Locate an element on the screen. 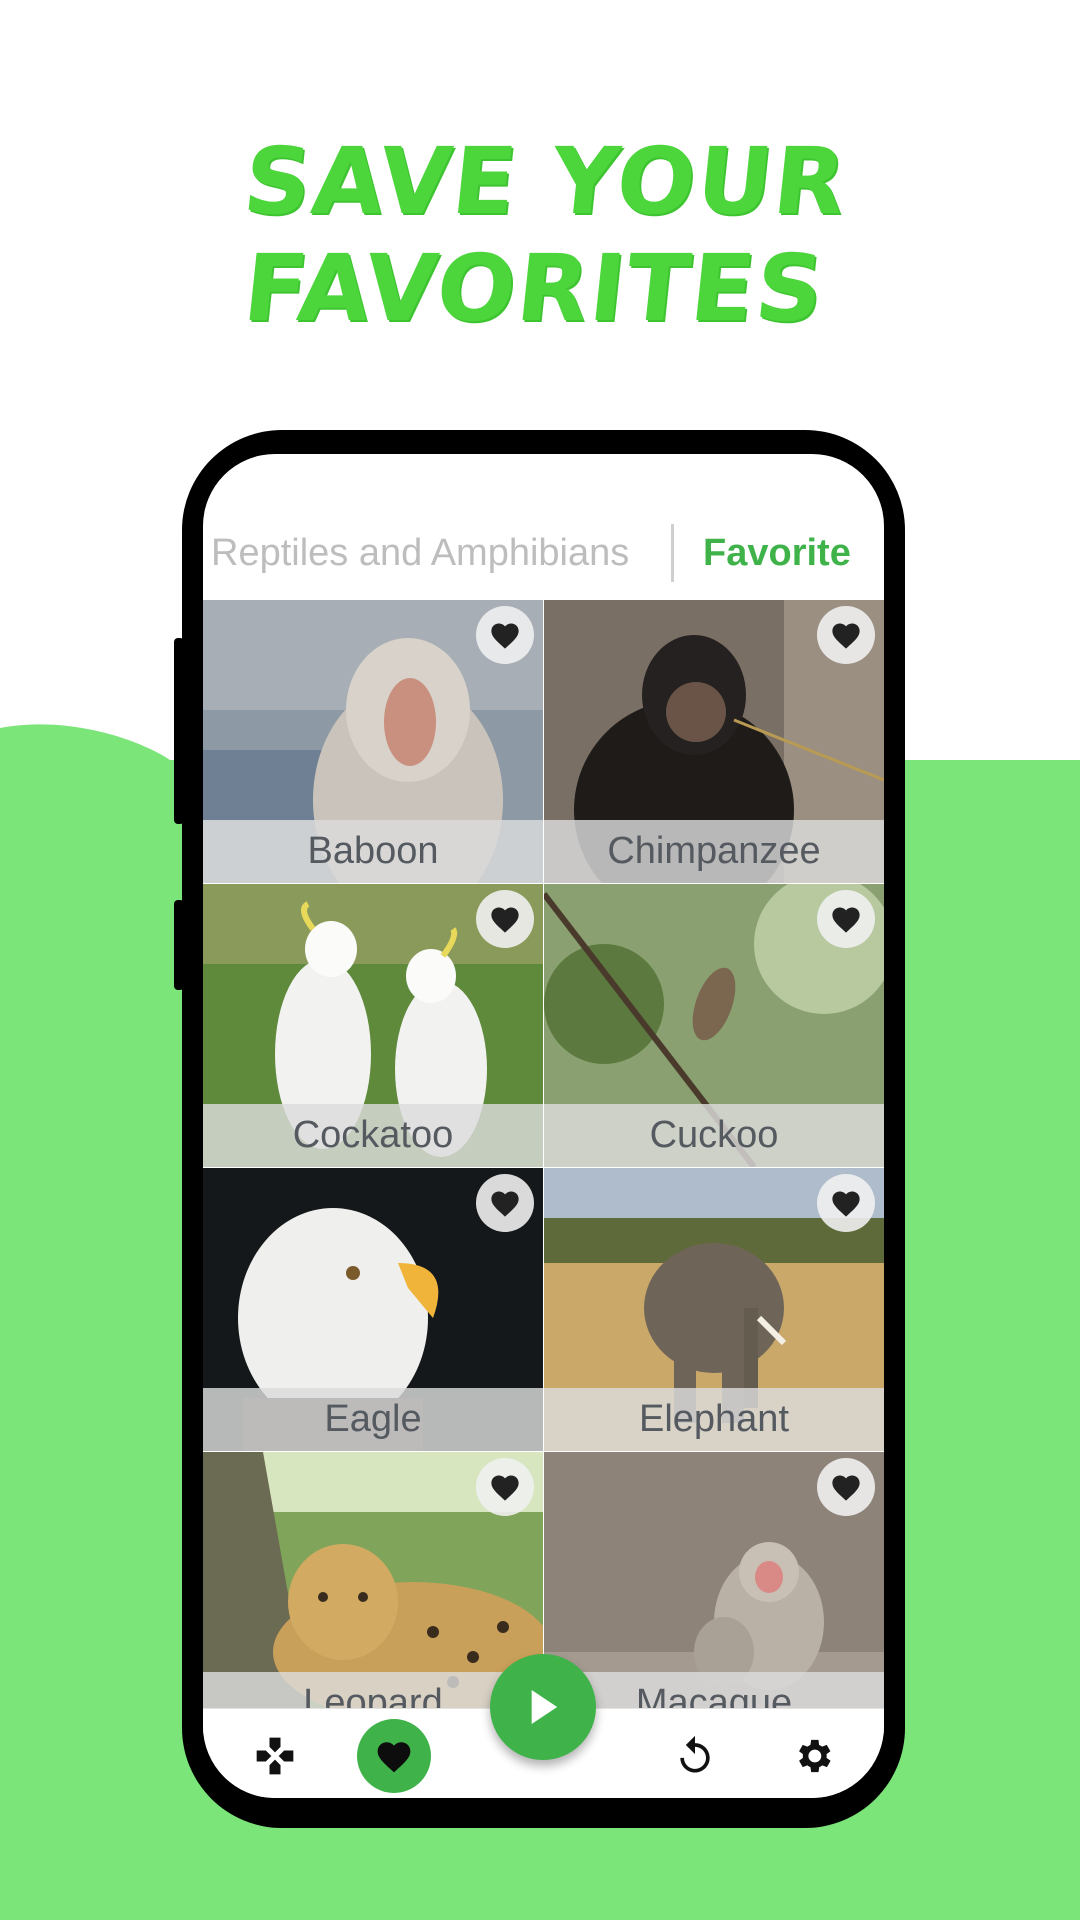 The image size is (1080, 1920). animal-name: Baboon is located at coordinates (373, 851).